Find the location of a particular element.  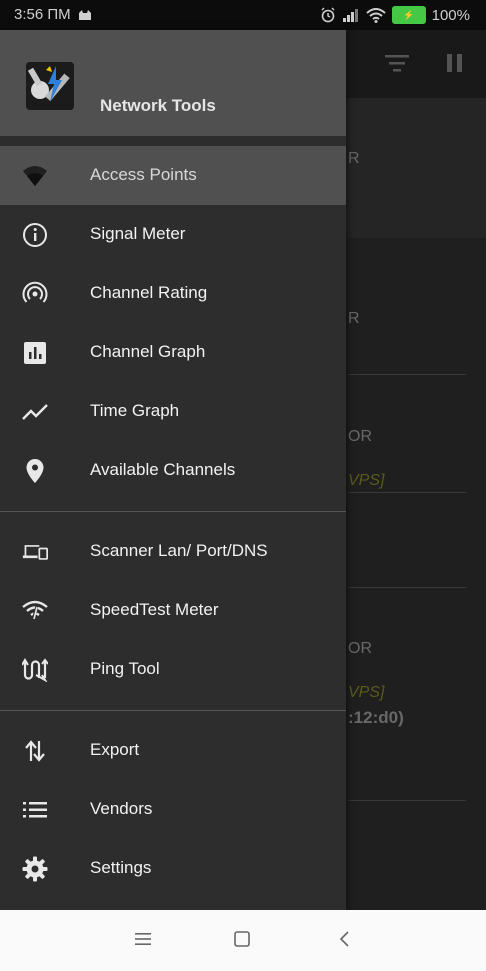

menu-item-label: Available Channels is located at coordinates (163, 469).